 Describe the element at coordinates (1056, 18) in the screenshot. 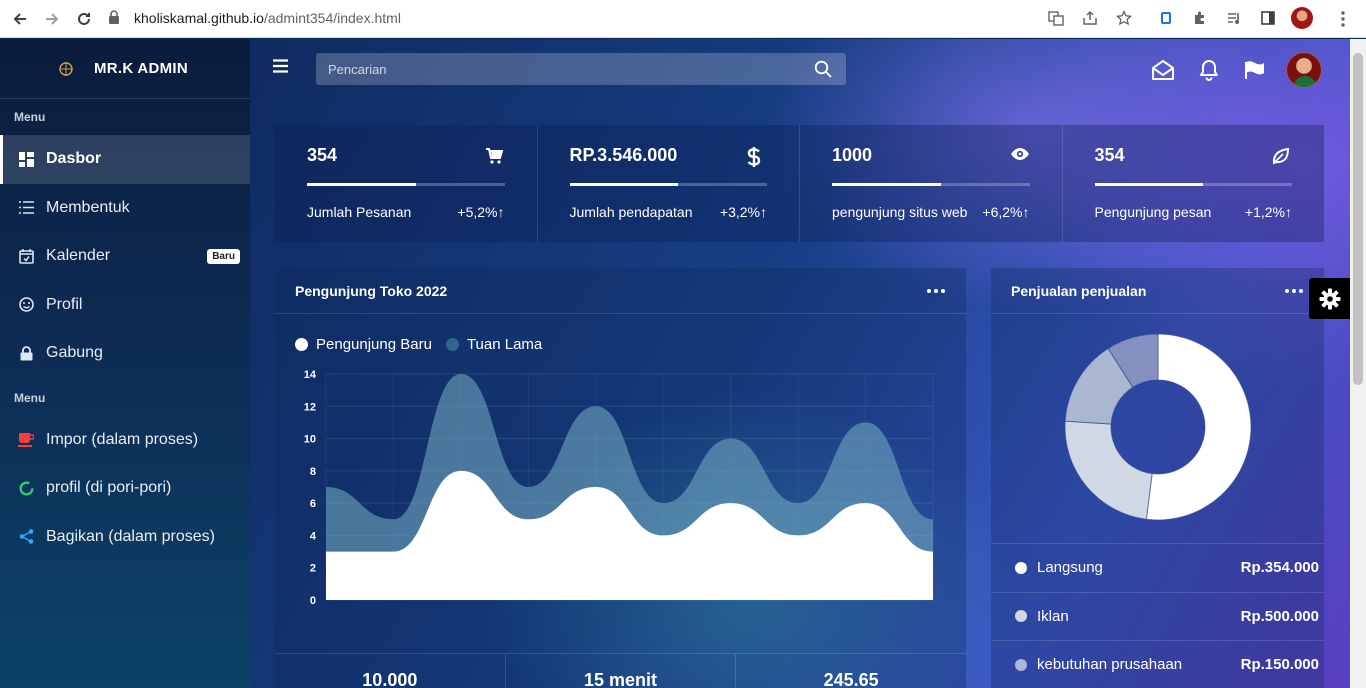

I see `translate-icon` at that location.